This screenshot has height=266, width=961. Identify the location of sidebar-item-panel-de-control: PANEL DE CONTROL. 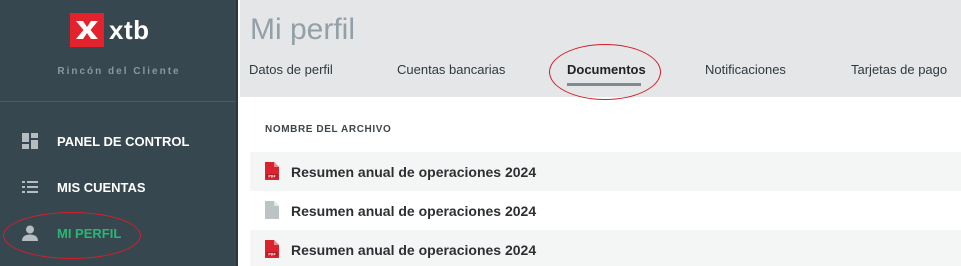
(118, 141).